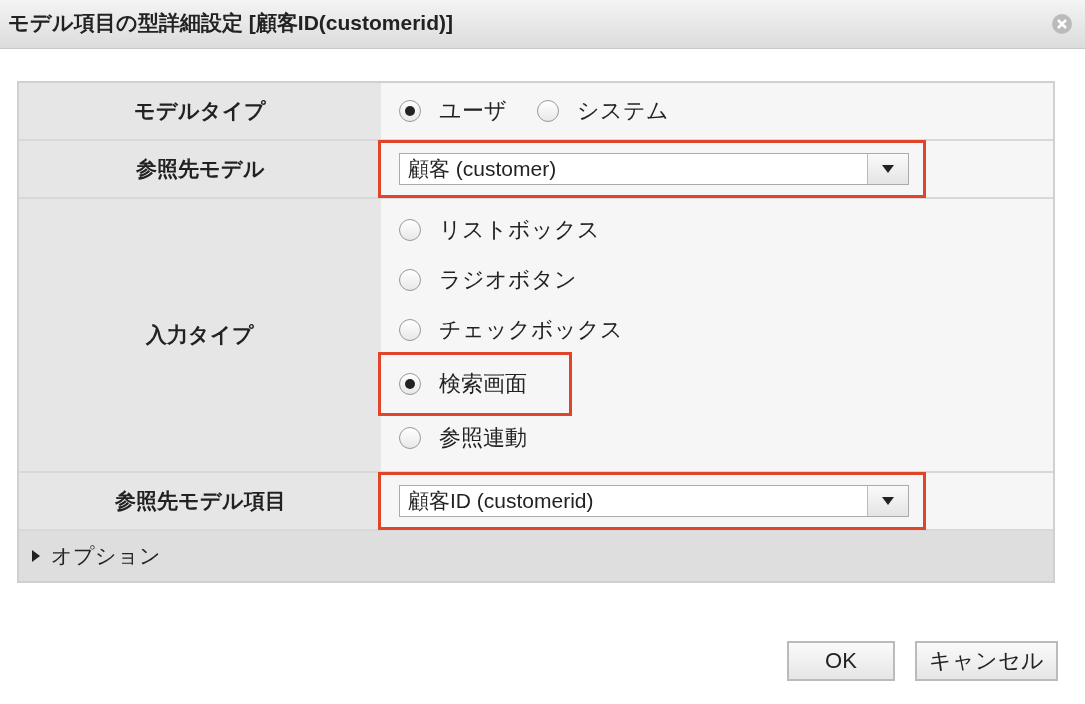 The height and width of the screenshot is (704, 1085). I want to click on radio-option: チェックボックス, so click(511, 330).